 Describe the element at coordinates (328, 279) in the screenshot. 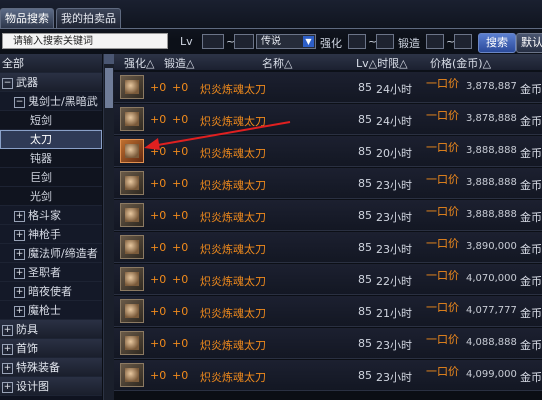

I see `table-row: +0 +0 炽炎炼魂太刀 85 22小时 一口价 4,070,000 金币` at that location.